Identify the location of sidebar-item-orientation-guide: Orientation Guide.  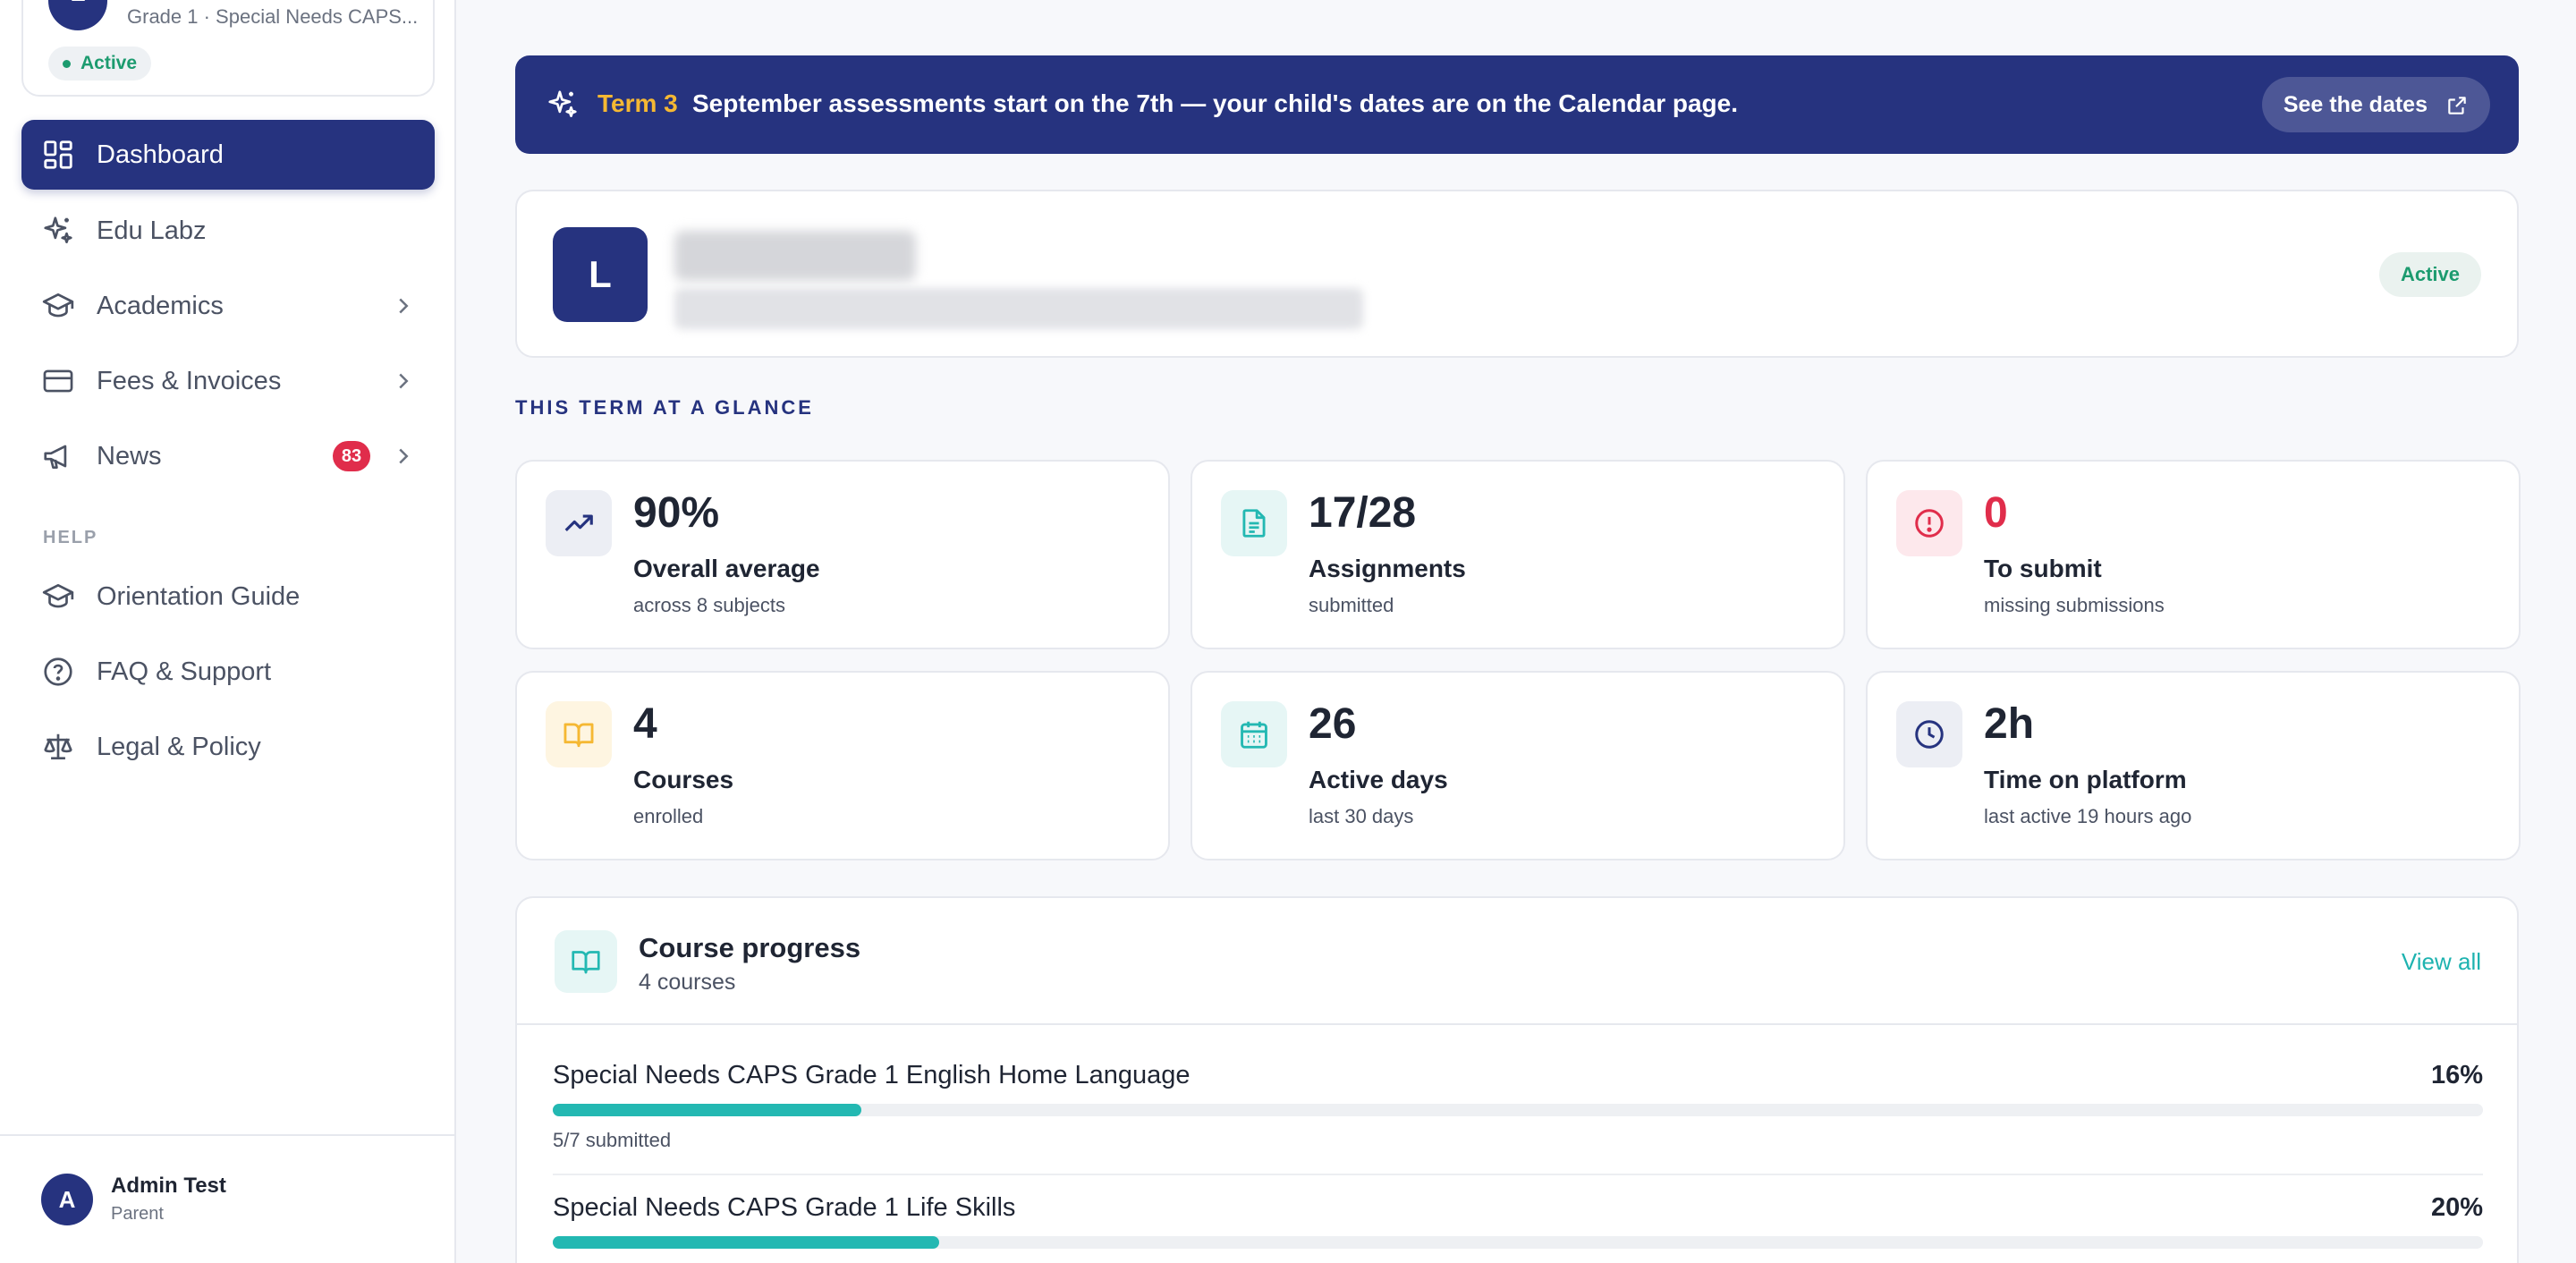
(228, 597).